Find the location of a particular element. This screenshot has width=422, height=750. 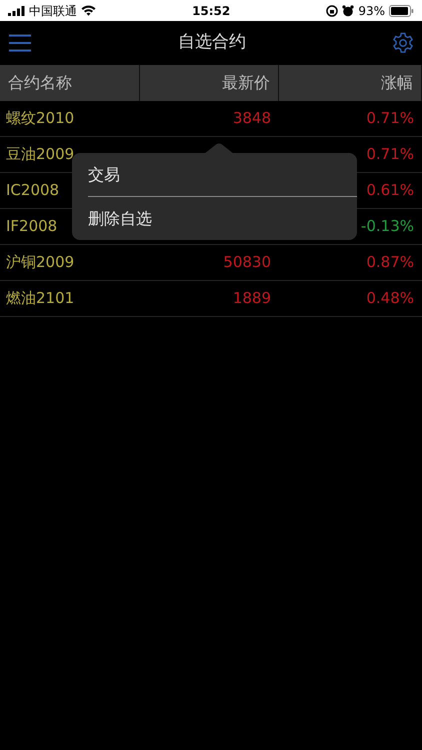

carrier-name: 中国联通 is located at coordinates (53, 11).